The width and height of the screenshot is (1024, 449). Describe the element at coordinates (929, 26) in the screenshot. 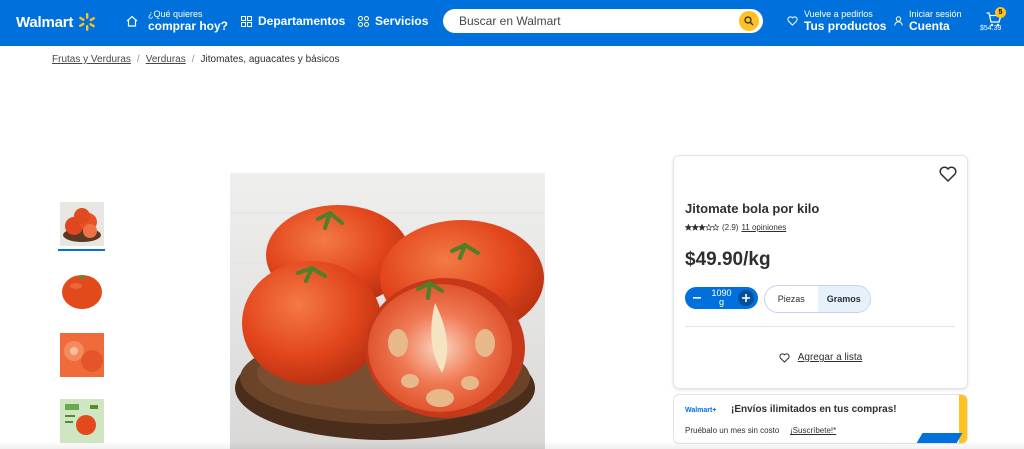

I see `account-big: Cuenta` at that location.